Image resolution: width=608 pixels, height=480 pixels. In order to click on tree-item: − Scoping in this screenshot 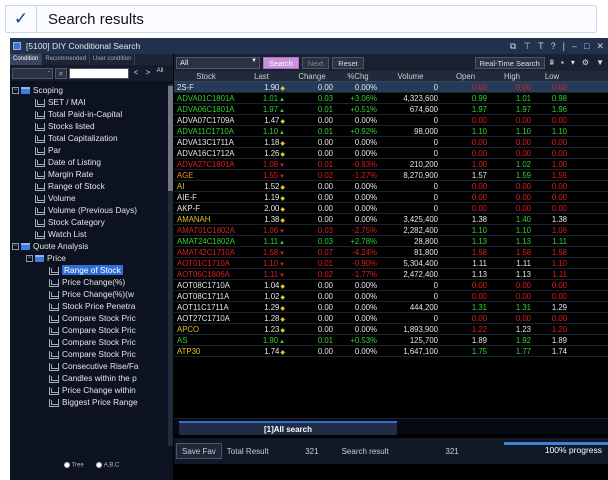, I will do `click(89, 90)`.